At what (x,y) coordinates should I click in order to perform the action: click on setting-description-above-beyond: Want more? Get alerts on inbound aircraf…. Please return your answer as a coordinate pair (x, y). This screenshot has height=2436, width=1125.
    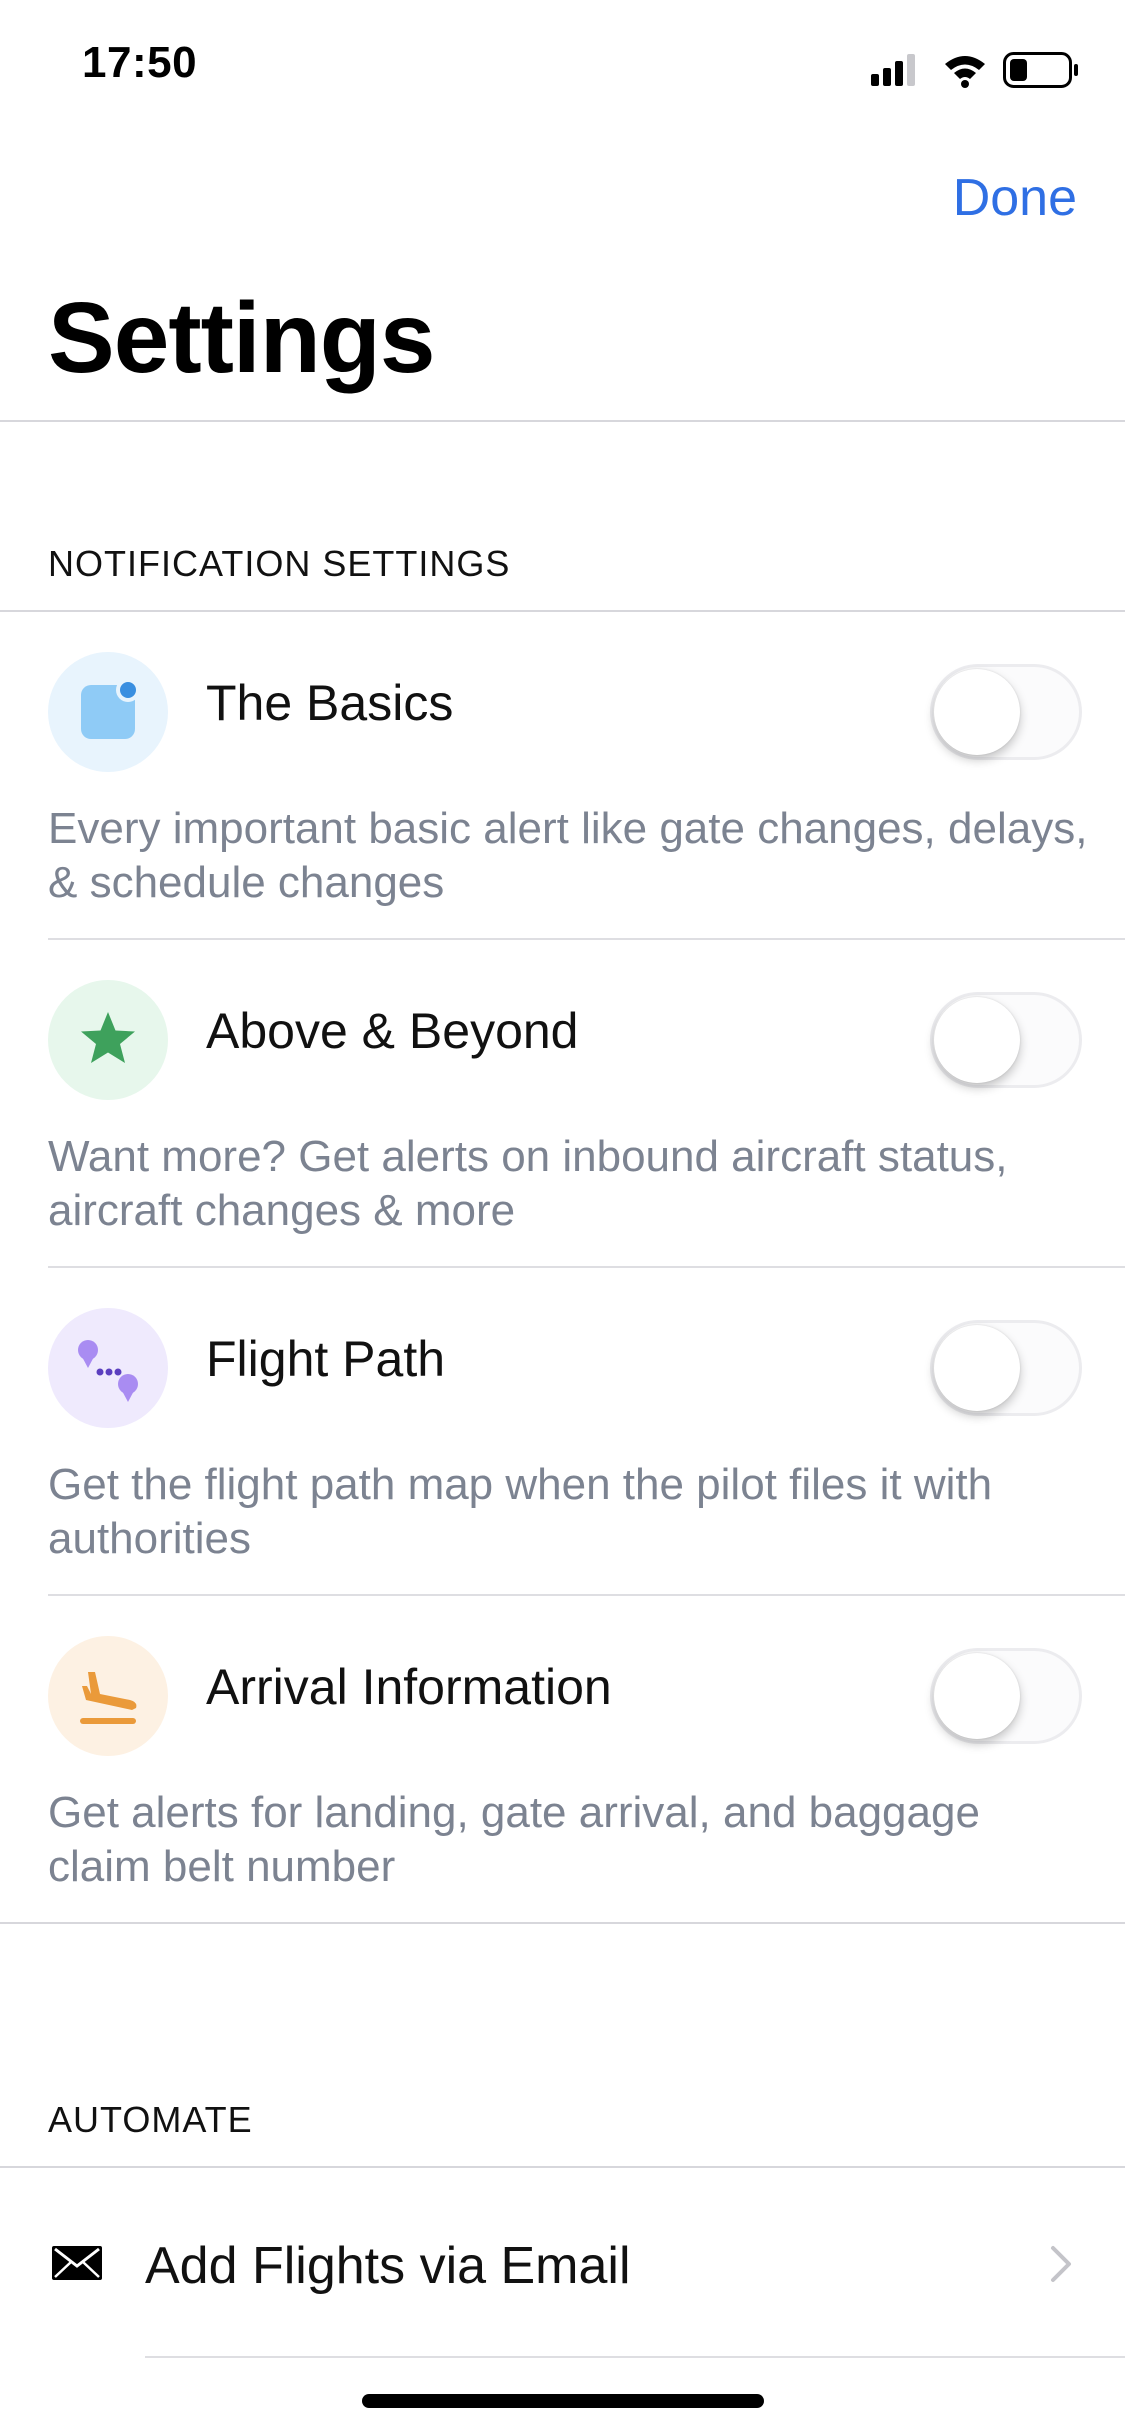
    Looking at the image, I should click on (528, 1183).